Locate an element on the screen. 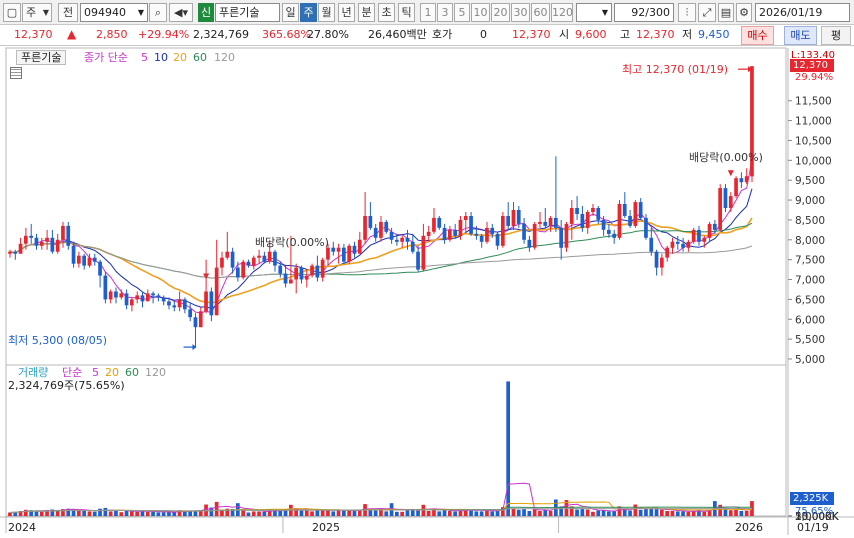 The width and height of the screenshot is (854, 538). calendar-icon is located at coordinates (843, 13).